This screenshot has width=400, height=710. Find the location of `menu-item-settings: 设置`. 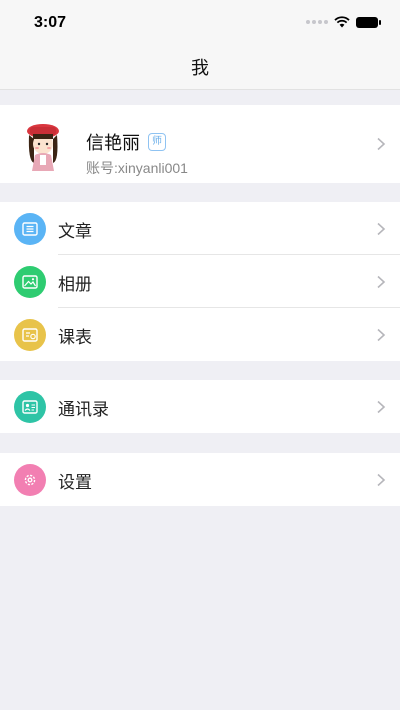

menu-item-settings: 设置 is located at coordinates (200, 479).